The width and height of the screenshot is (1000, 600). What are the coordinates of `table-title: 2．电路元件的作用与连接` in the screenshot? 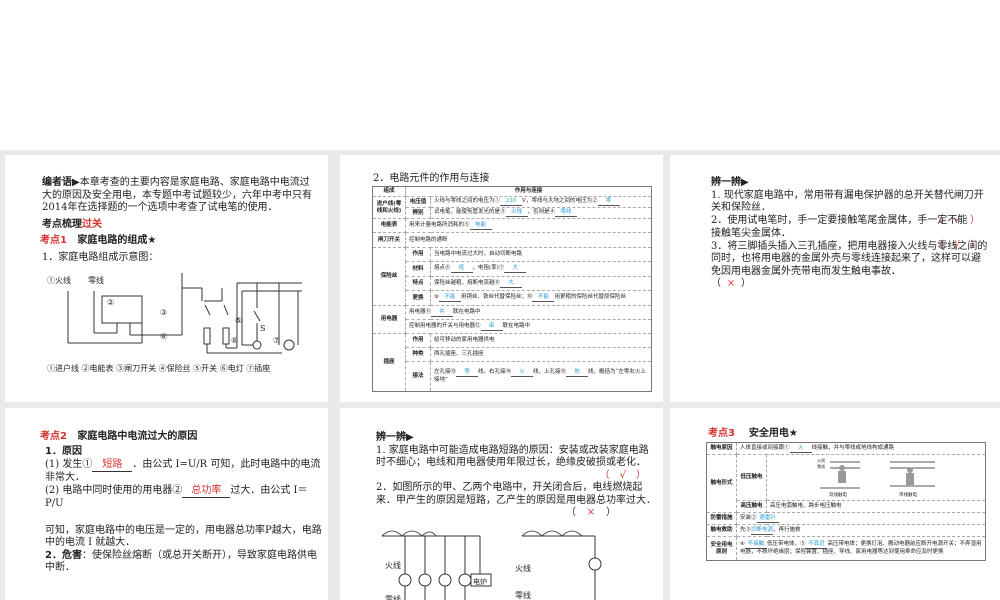 It's located at (431, 178).